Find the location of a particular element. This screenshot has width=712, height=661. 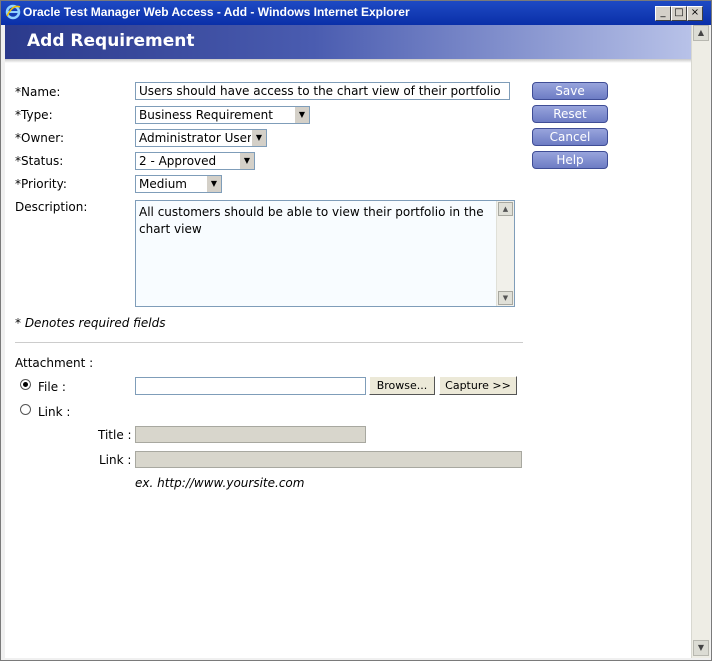

status-label: *Status: is located at coordinates (39, 161).